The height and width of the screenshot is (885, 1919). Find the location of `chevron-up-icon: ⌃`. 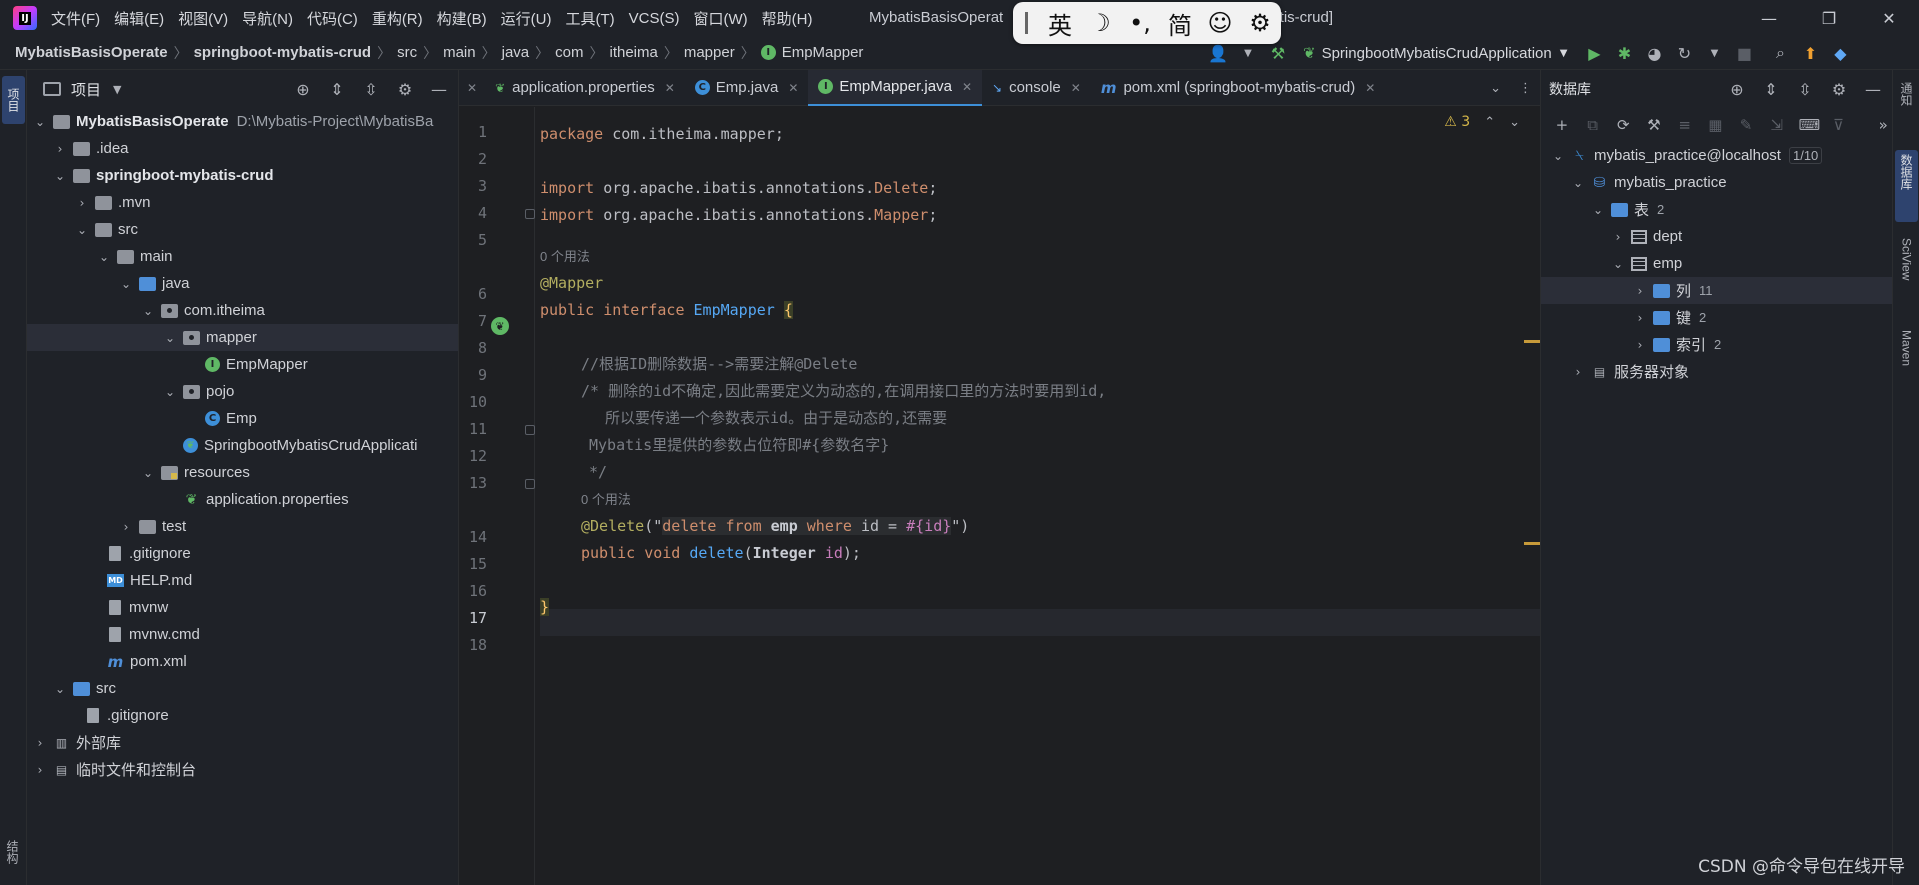

chevron-up-icon: ⌃ is located at coordinates (1489, 122).